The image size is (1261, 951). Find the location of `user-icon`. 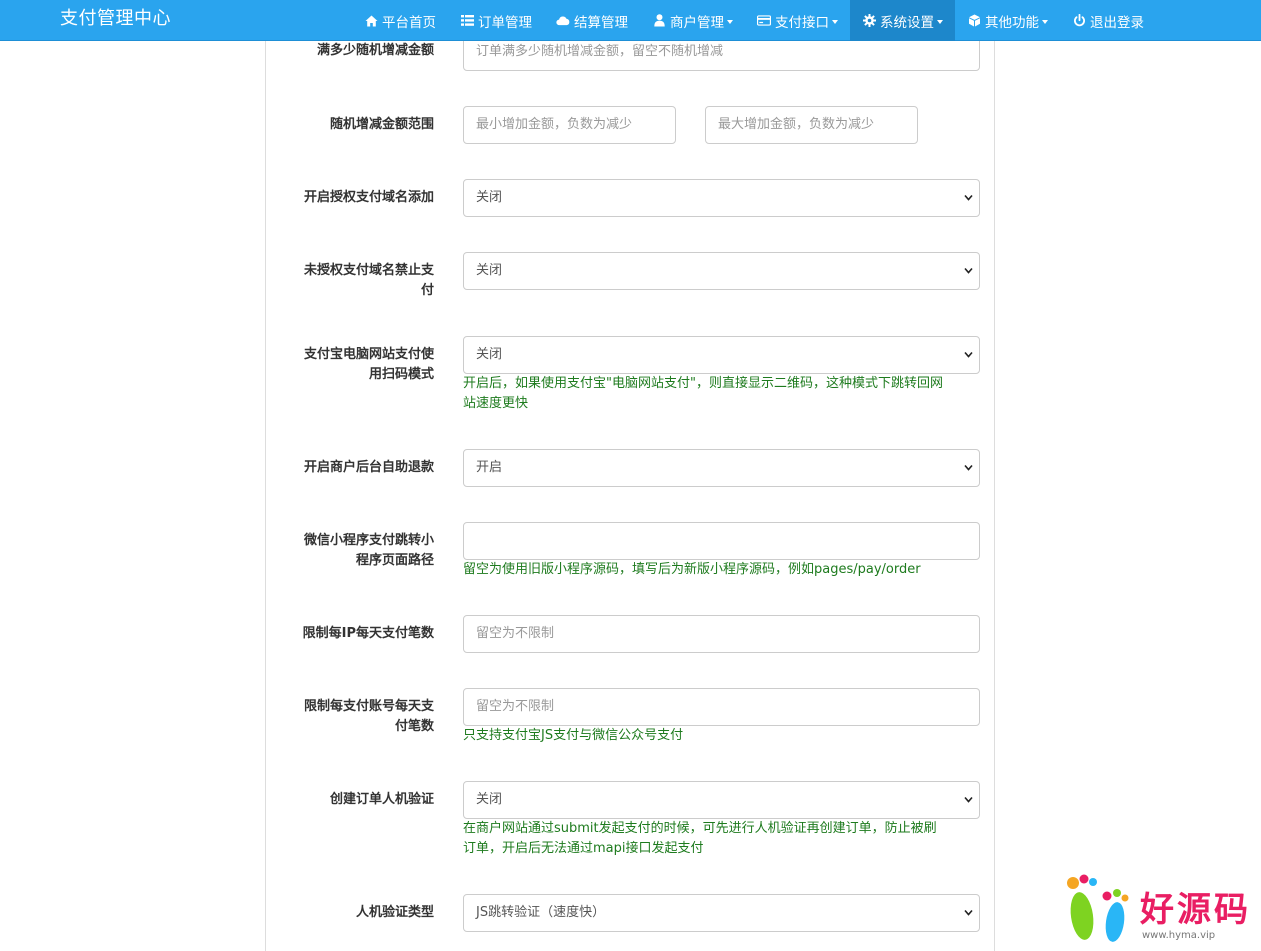

user-icon is located at coordinates (659, 21).